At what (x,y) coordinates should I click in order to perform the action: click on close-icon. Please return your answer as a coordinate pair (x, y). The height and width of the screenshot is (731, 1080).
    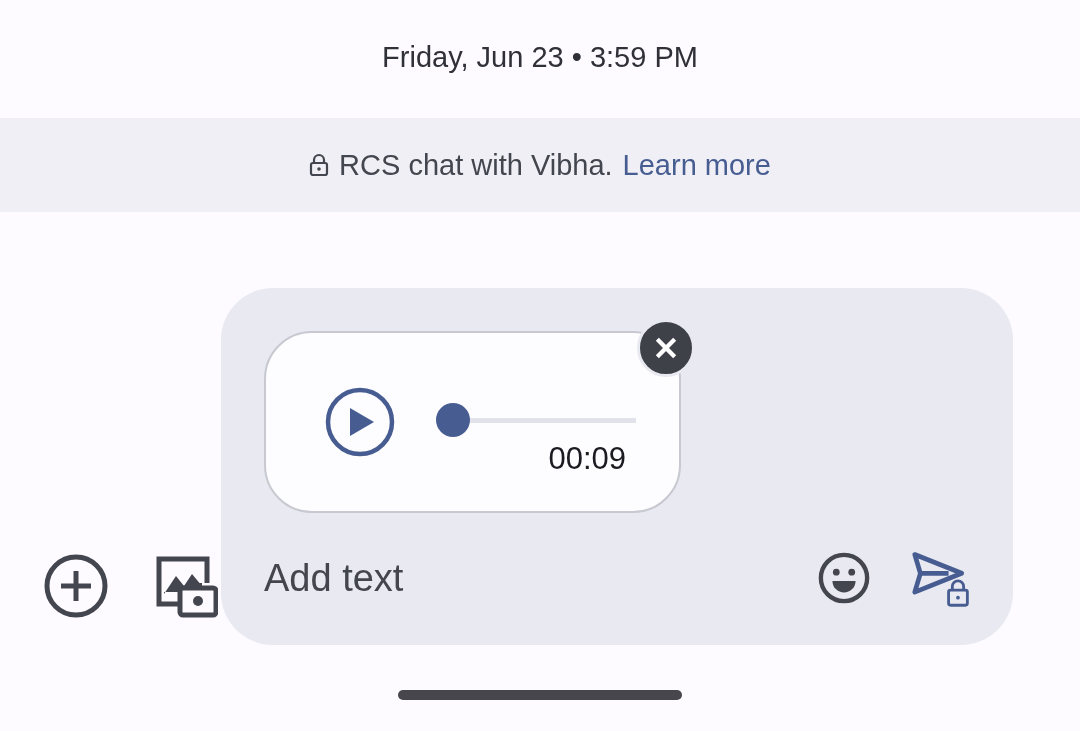
    Looking at the image, I should click on (666, 348).